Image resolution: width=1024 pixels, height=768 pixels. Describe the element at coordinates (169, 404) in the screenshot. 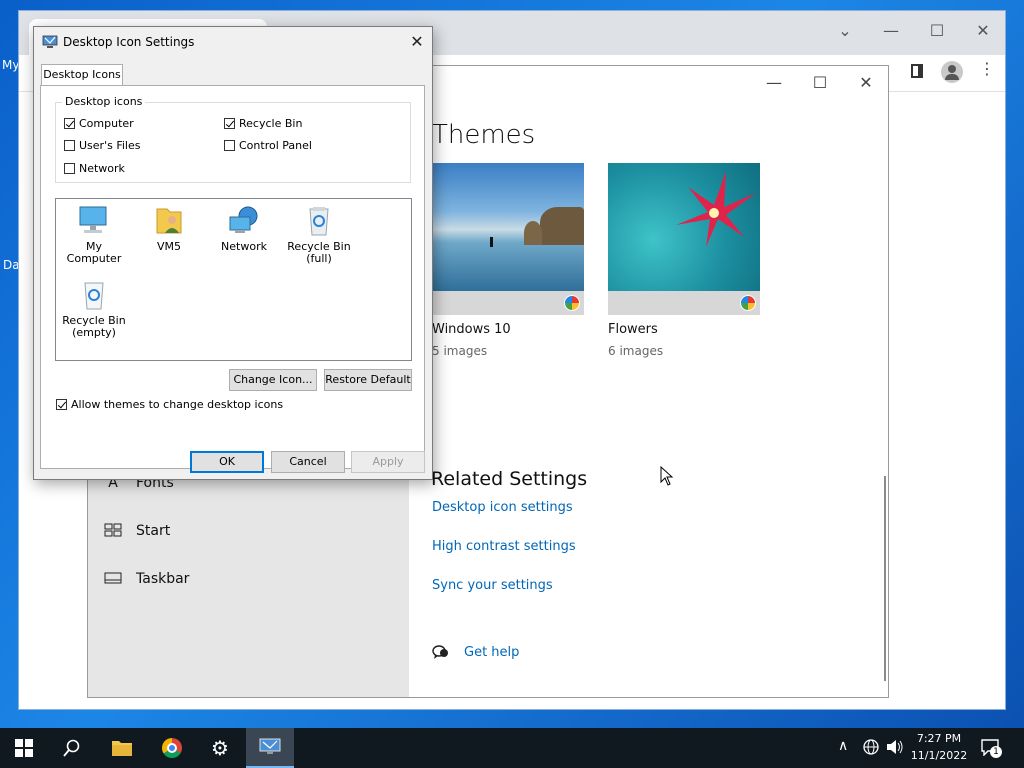

I see `checkbox-allow-themes: Allow themes to change desktop icons` at that location.